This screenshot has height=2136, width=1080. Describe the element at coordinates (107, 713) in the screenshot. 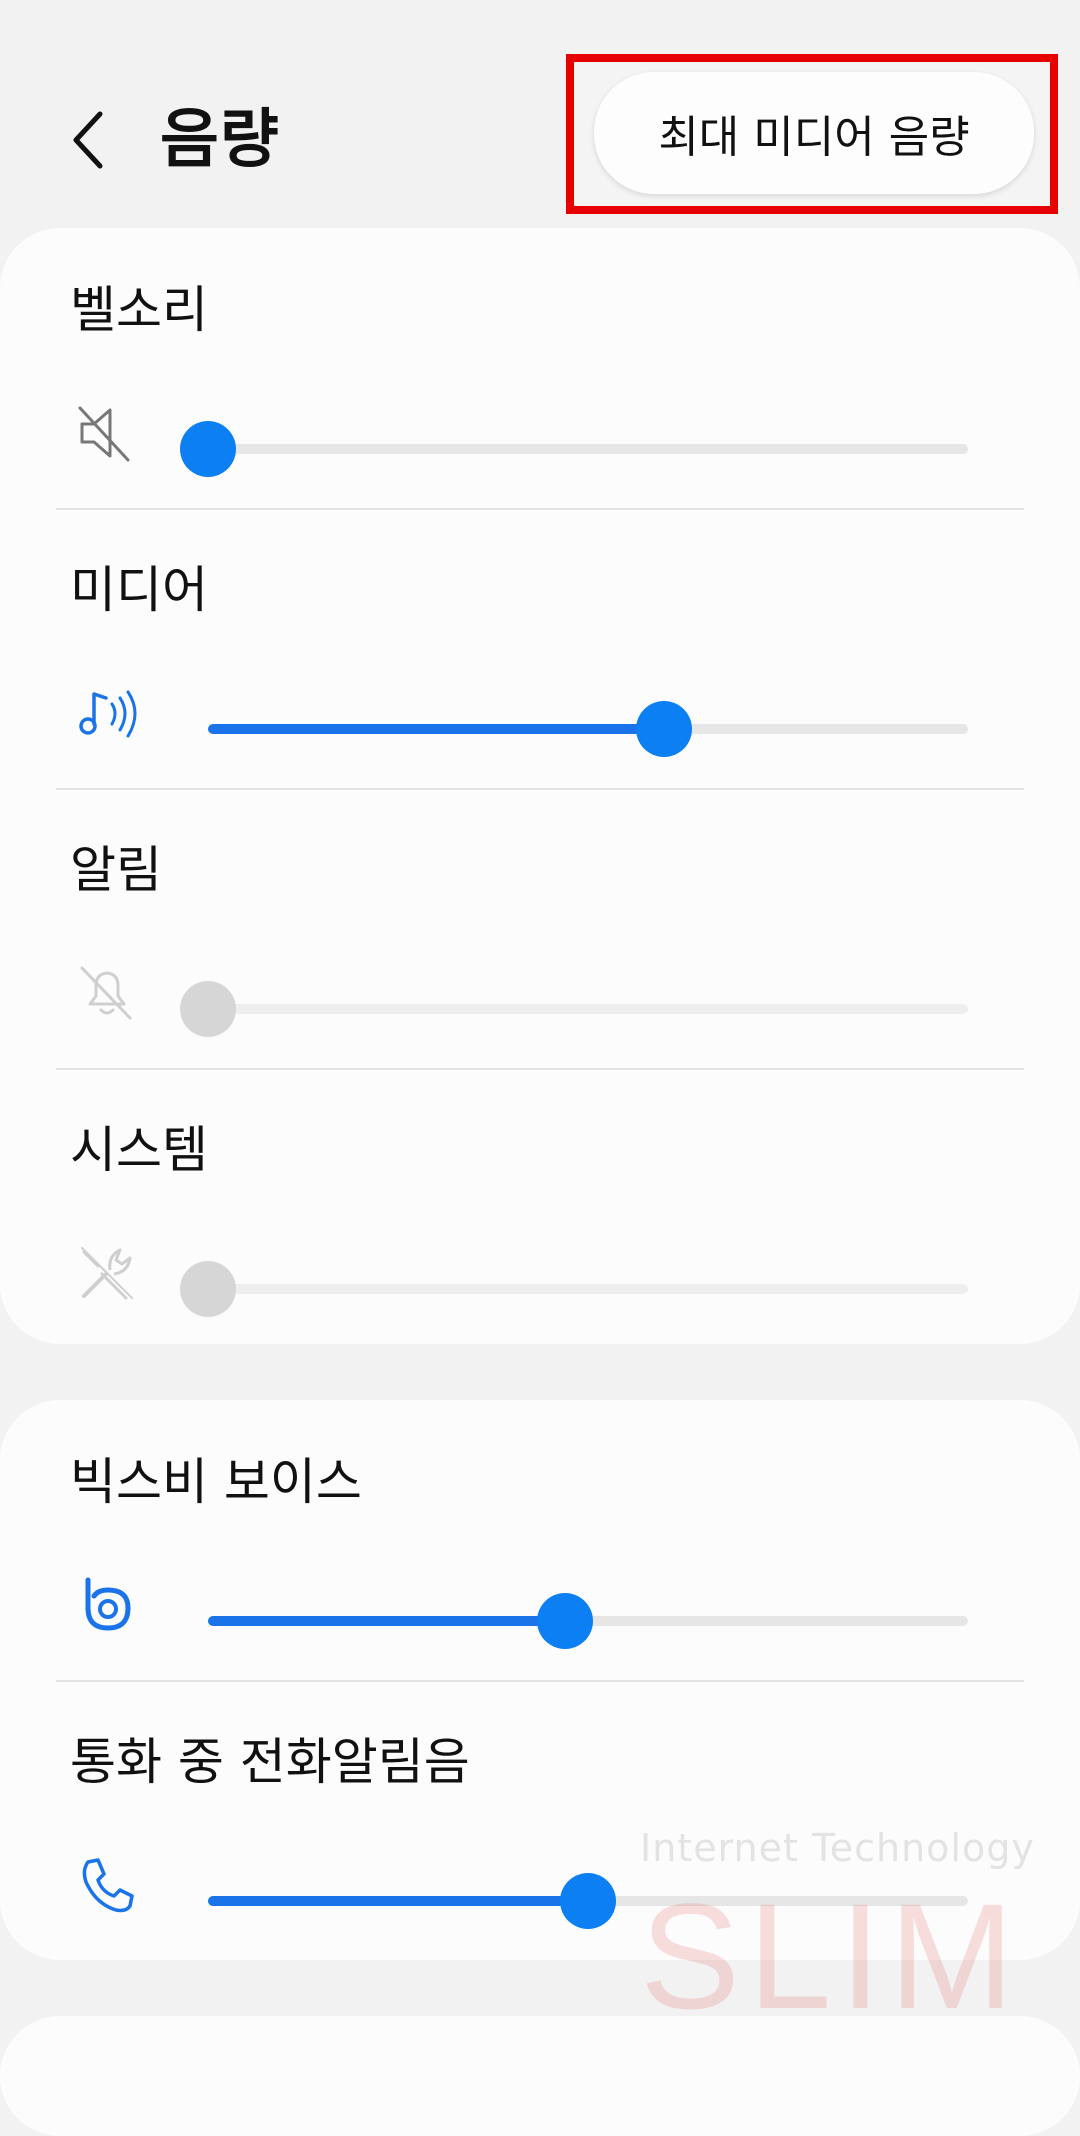

I see `music-note-icon` at that location.